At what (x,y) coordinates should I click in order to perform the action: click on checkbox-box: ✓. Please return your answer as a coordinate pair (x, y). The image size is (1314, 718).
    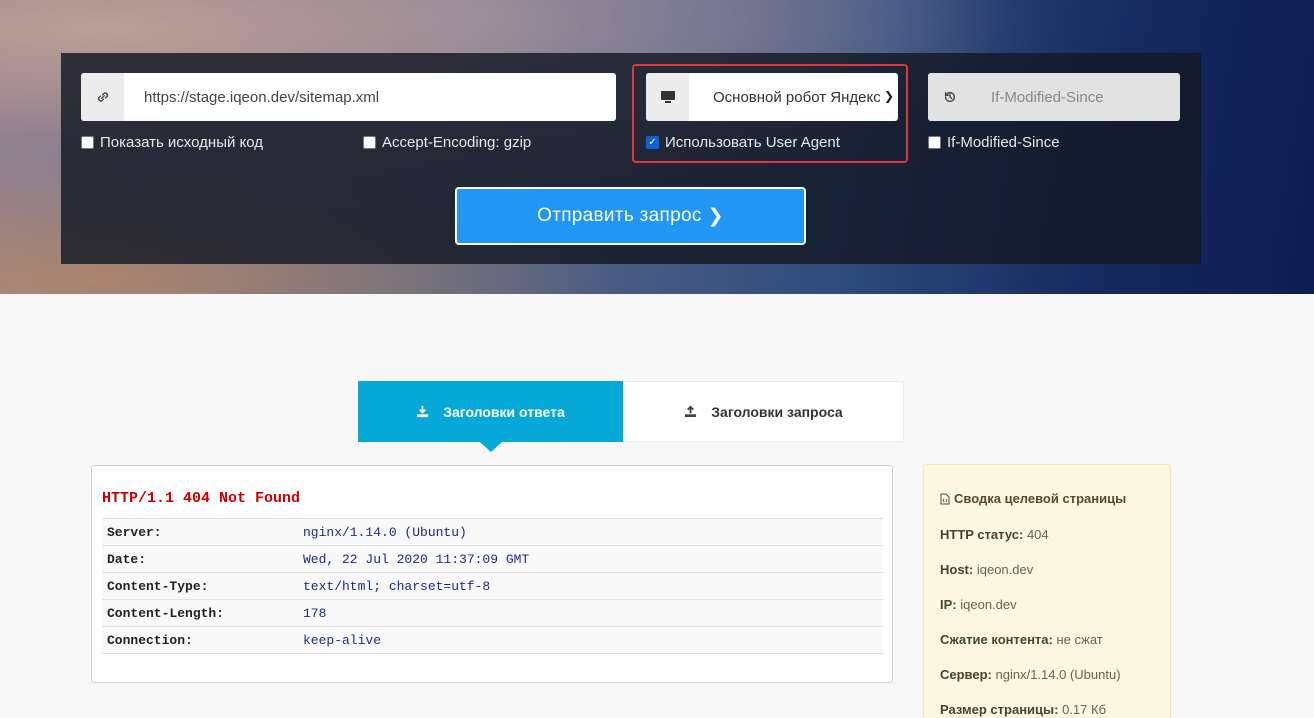
    Looking at the image, I should click on (652, 142).